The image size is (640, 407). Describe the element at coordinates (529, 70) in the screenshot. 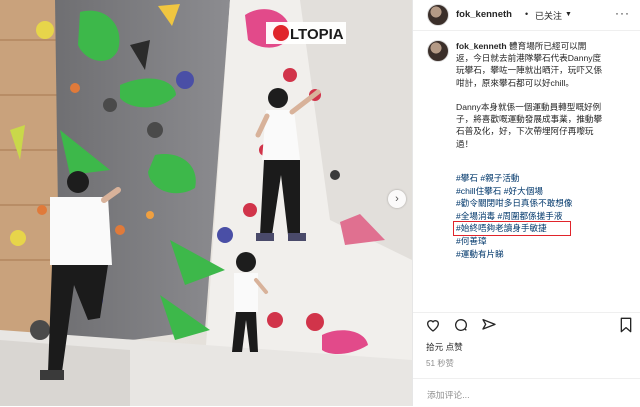

I see `caption-line: 玩攀石，攀咗一陣就出晒汗，玩吓又係` at that location.